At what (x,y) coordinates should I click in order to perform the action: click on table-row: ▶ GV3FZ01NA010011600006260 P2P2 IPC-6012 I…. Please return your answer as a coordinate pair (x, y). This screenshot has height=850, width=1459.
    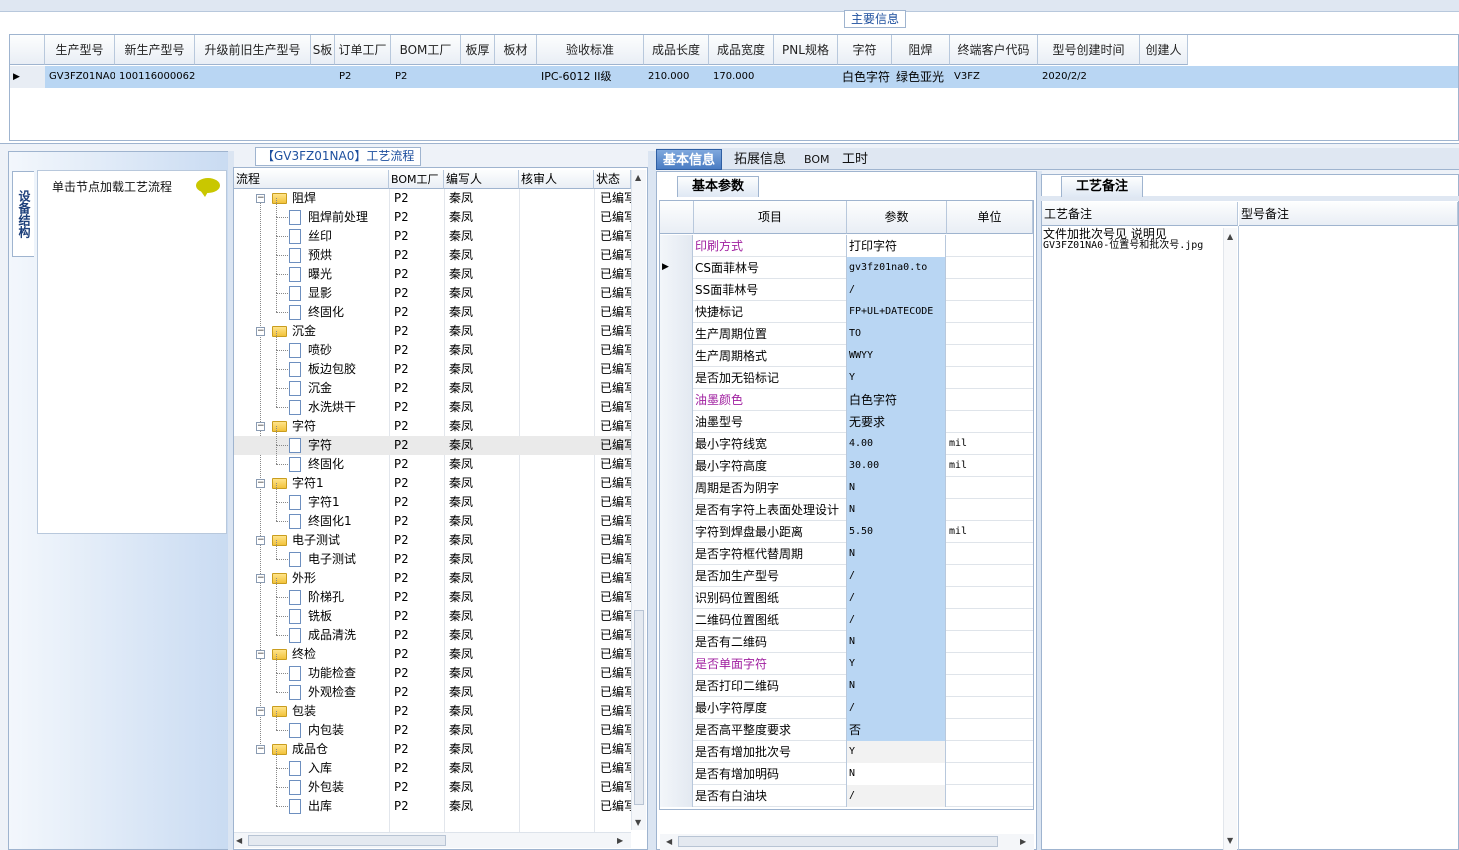
    Looking at the image, I should click on (734, 77).